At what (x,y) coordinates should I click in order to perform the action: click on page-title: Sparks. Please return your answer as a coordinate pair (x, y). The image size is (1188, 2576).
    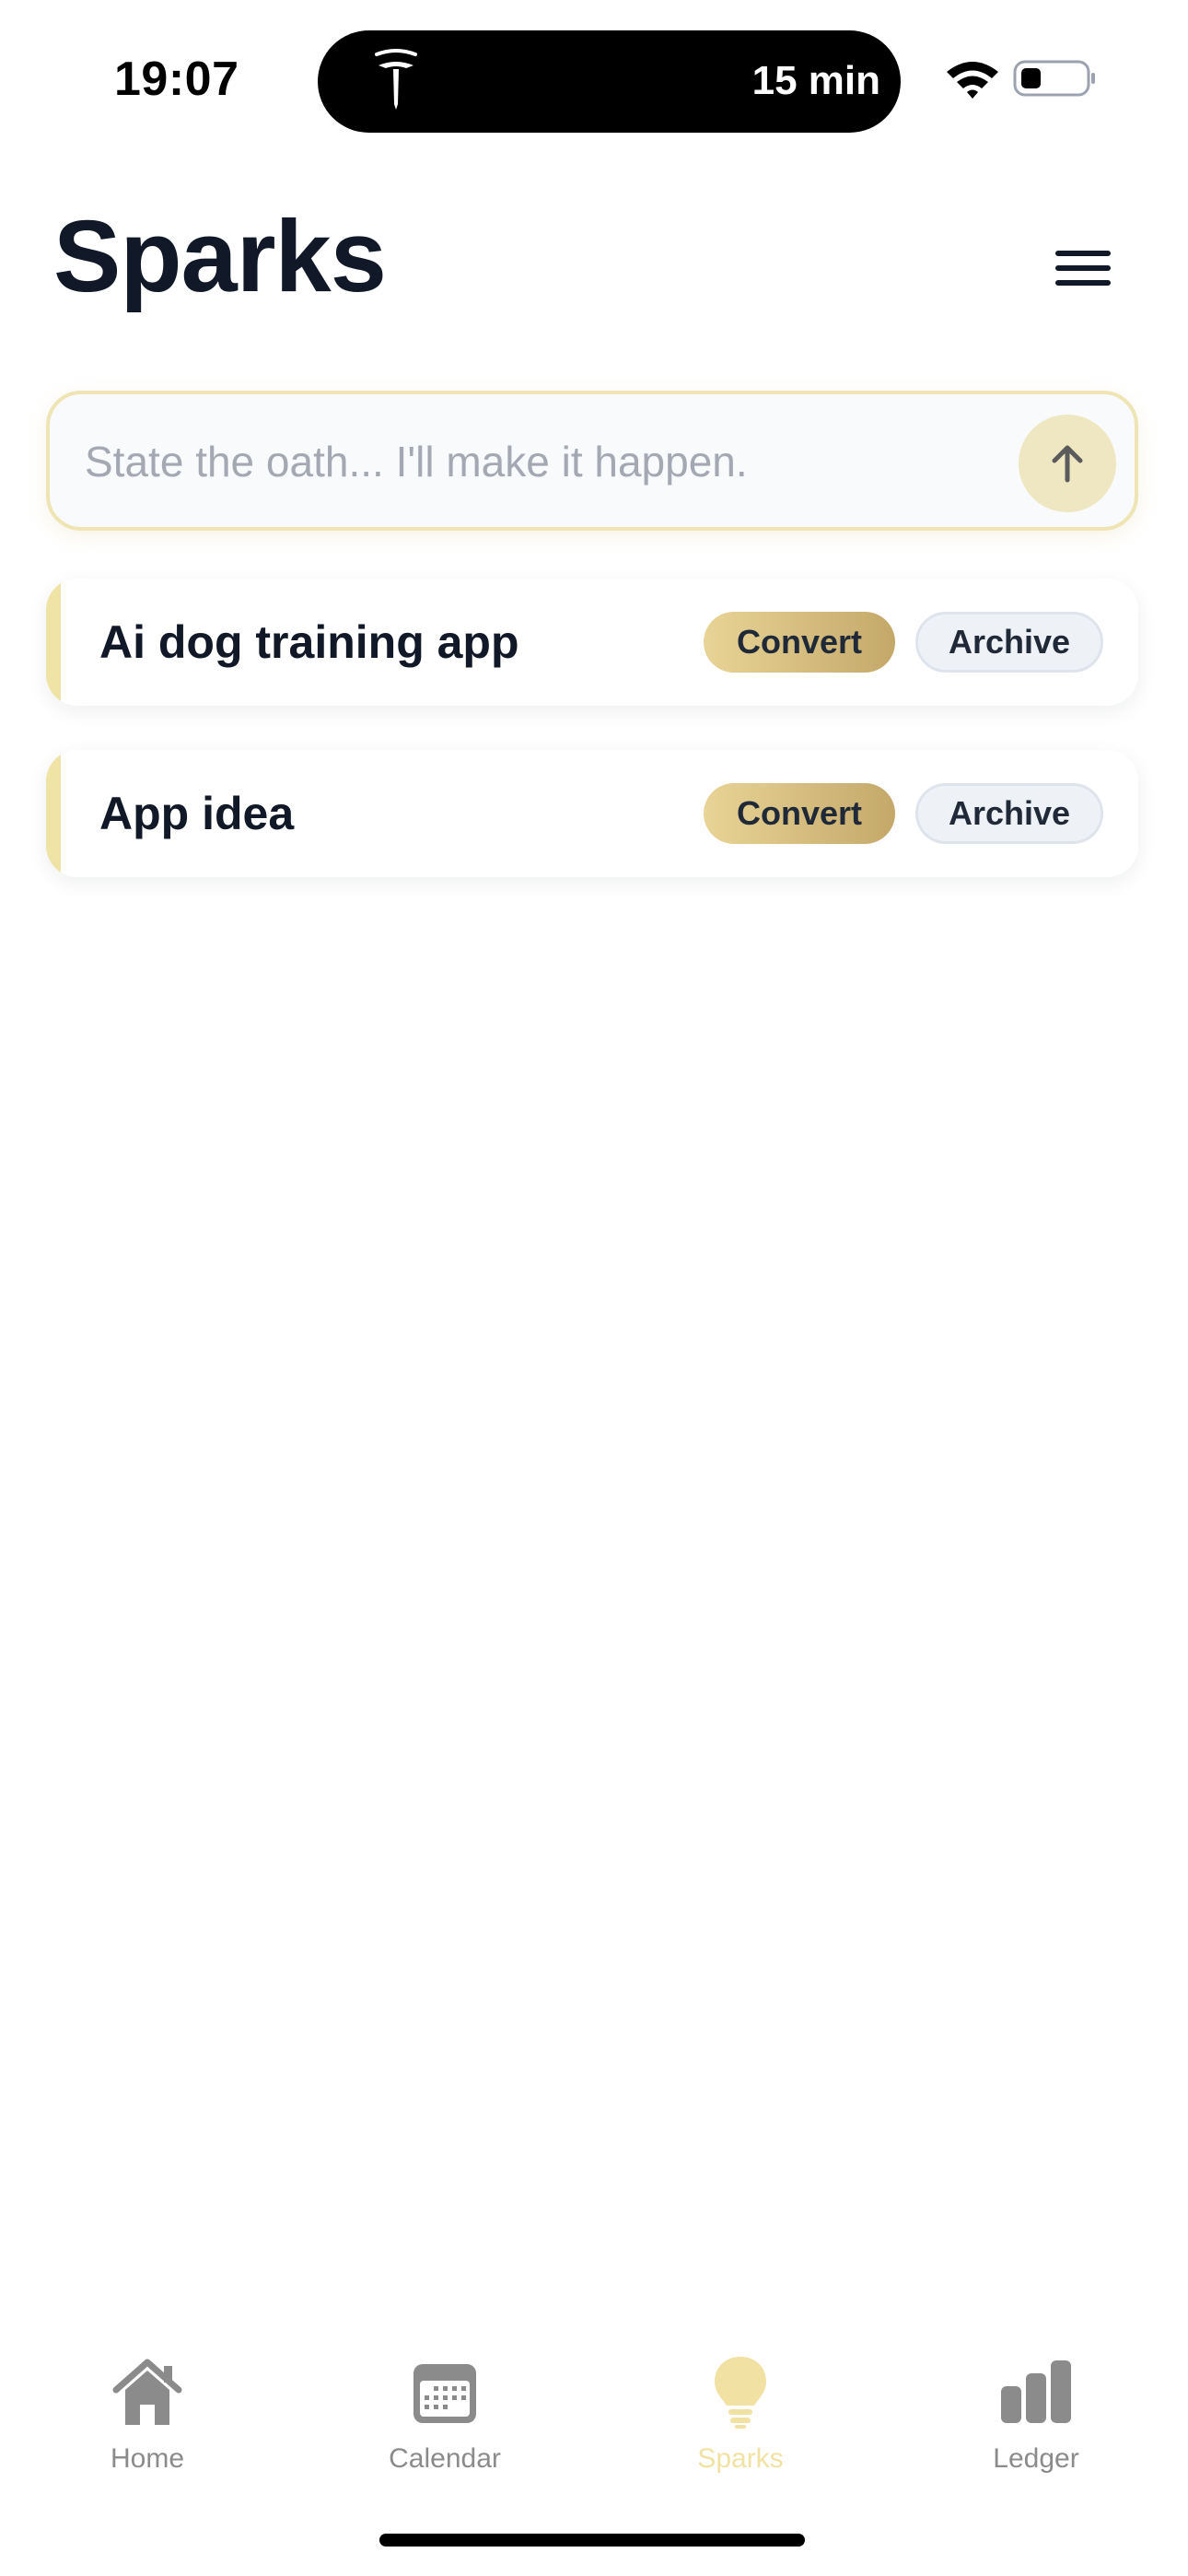
    Looking at the image, I should click on (220, 256).